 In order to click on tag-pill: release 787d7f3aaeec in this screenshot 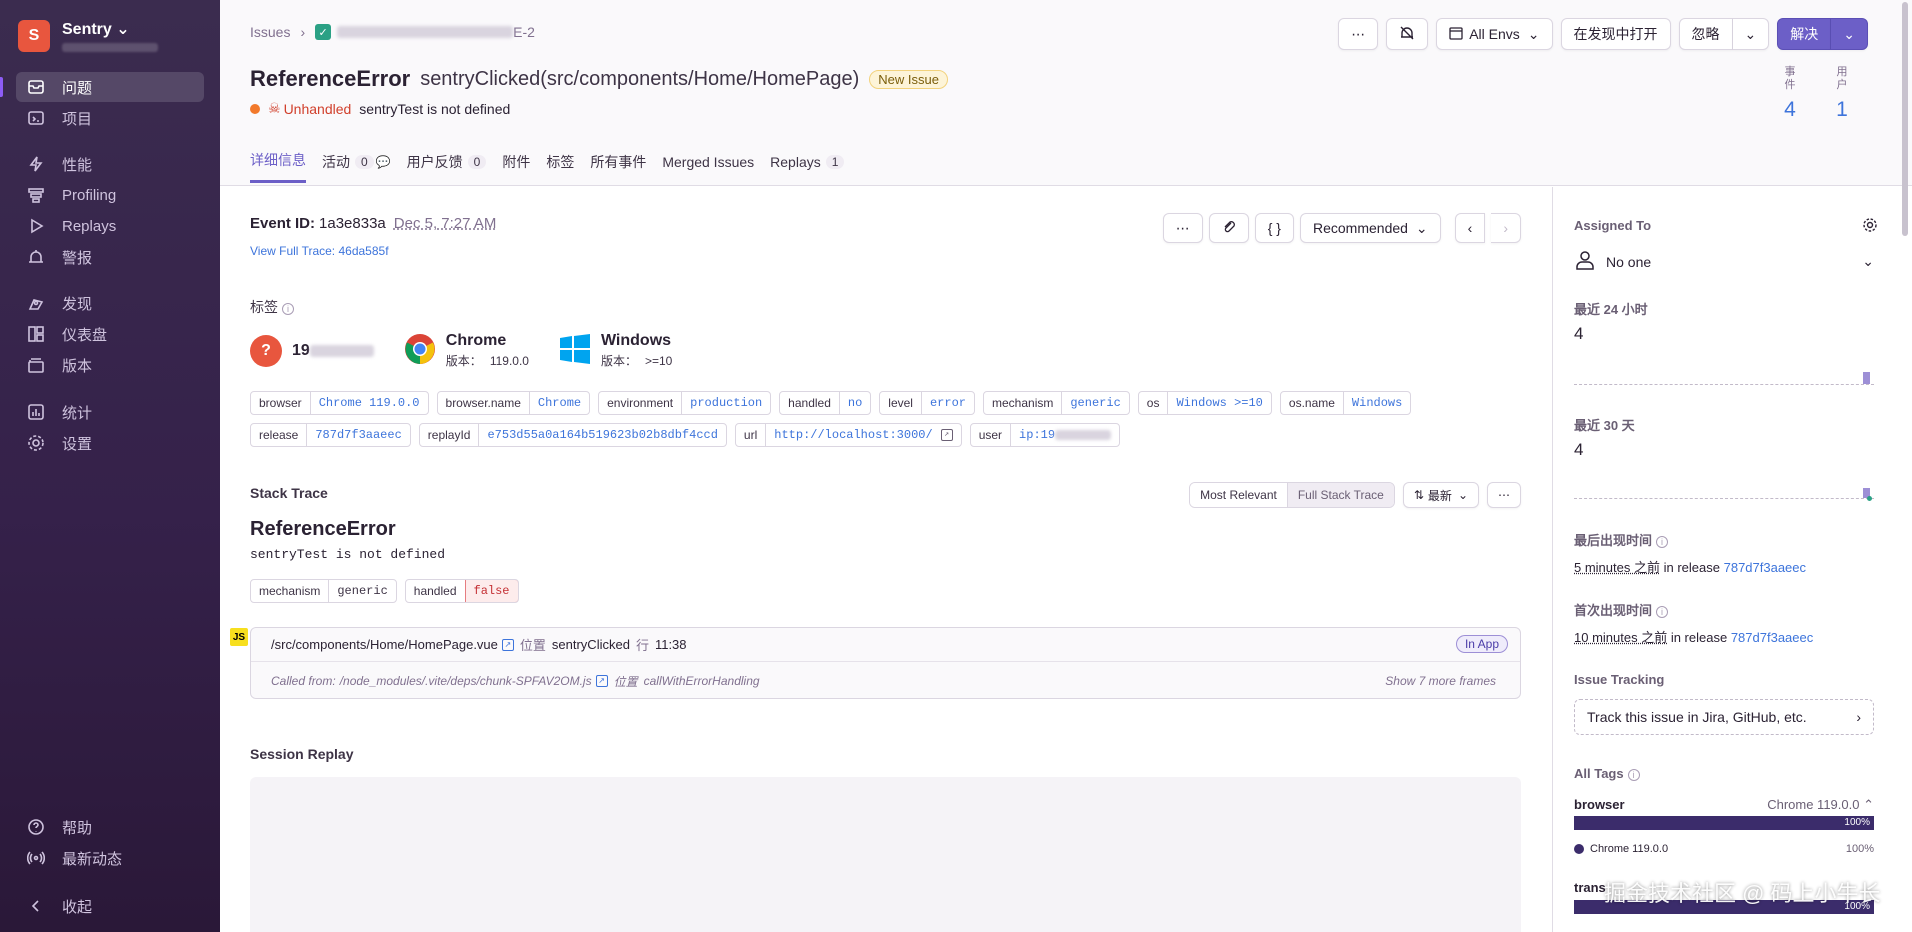, I will do `click(330, 435)`.